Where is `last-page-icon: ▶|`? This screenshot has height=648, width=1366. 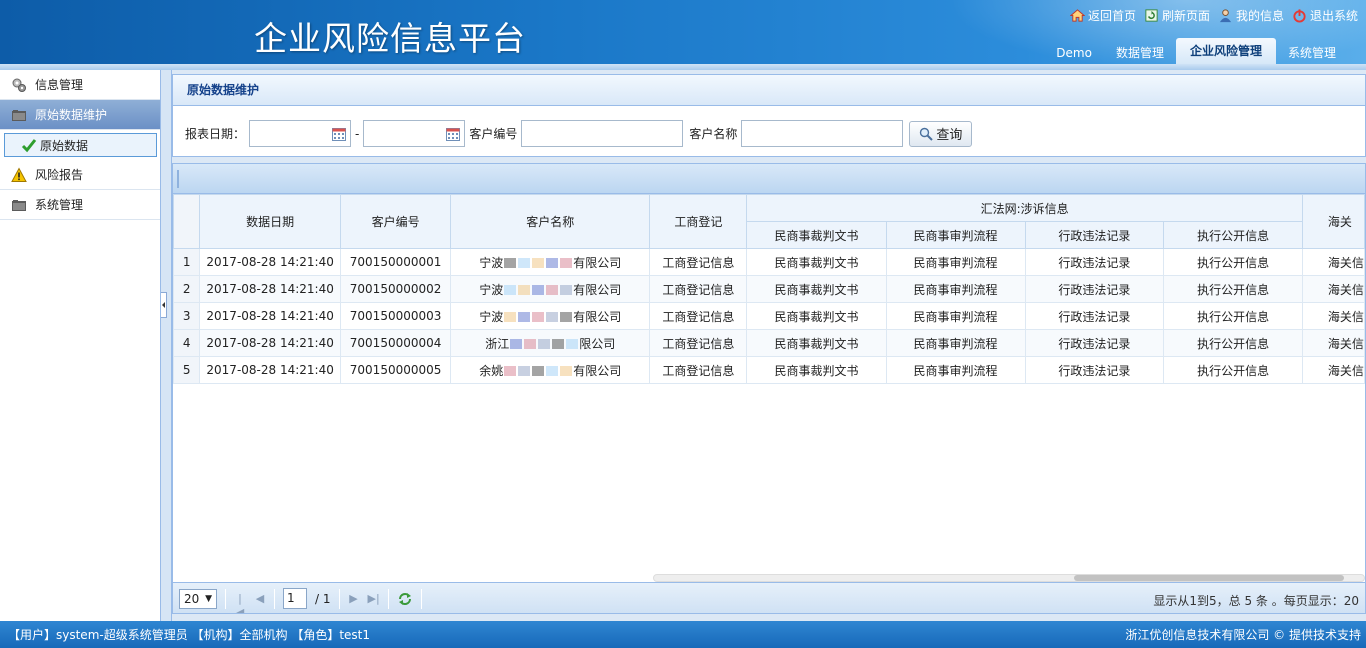 last-page-icon: ▶| is located at coordinates (374, 599).